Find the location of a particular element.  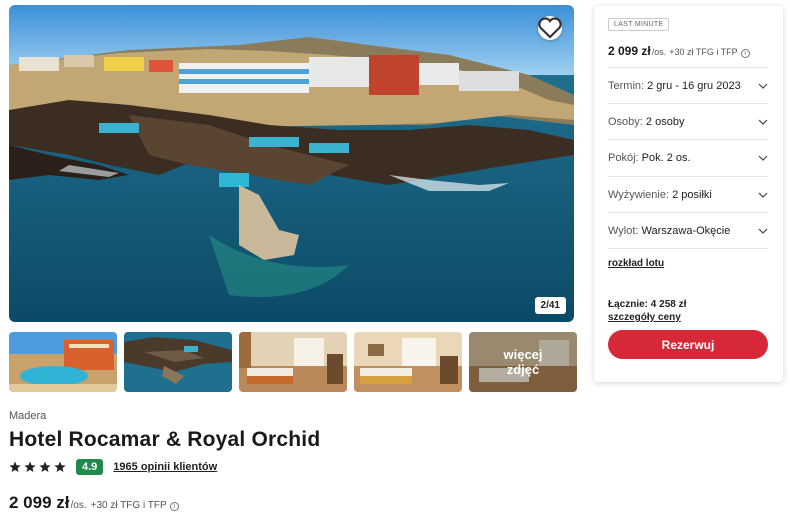

price-summary: 2 099 zł /os. +30 zł TFG i TFP i is located at coordinates (94, 503).